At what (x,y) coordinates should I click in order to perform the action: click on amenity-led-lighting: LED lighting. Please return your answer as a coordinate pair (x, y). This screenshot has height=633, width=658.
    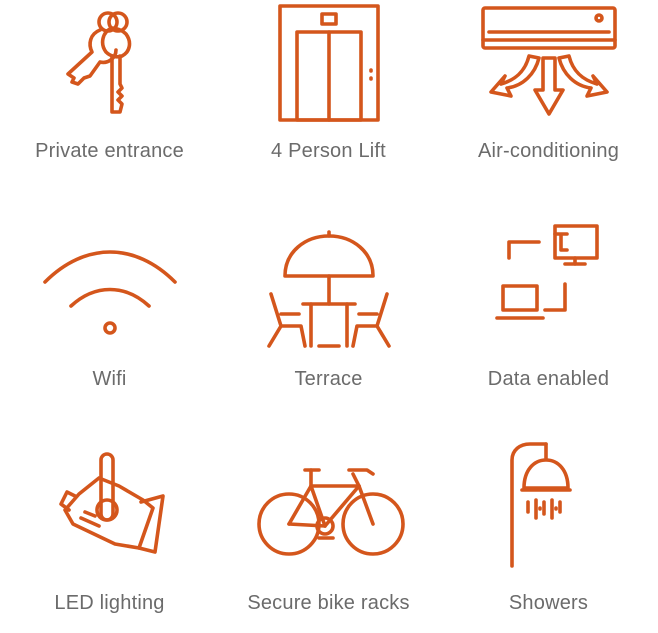
    Looking at the image, I should click on (109, 529).